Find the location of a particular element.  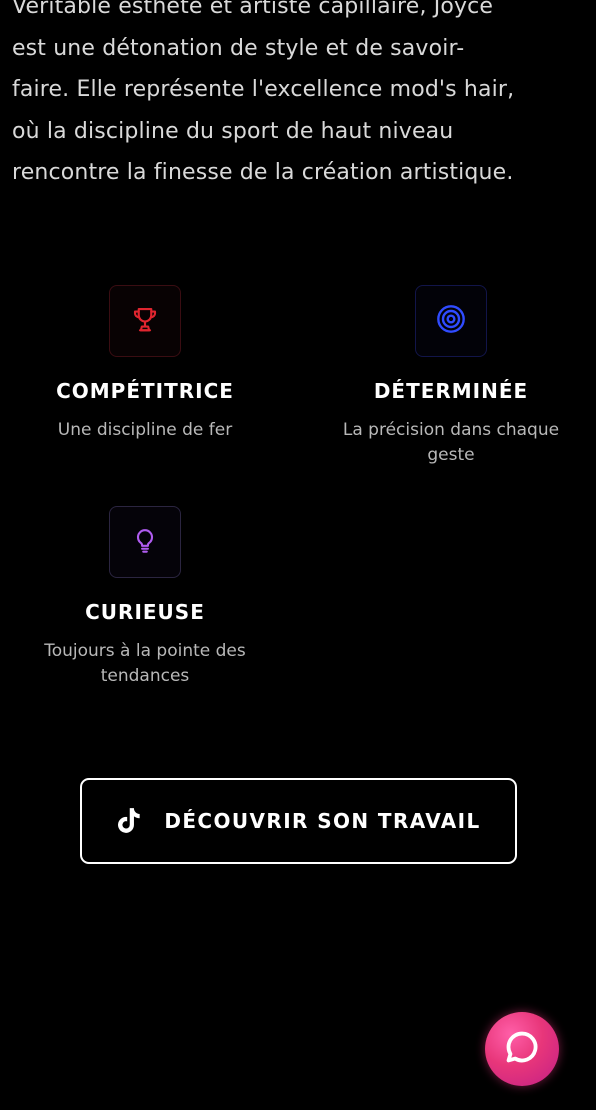

target-icon is located at coordinates (451, 321).